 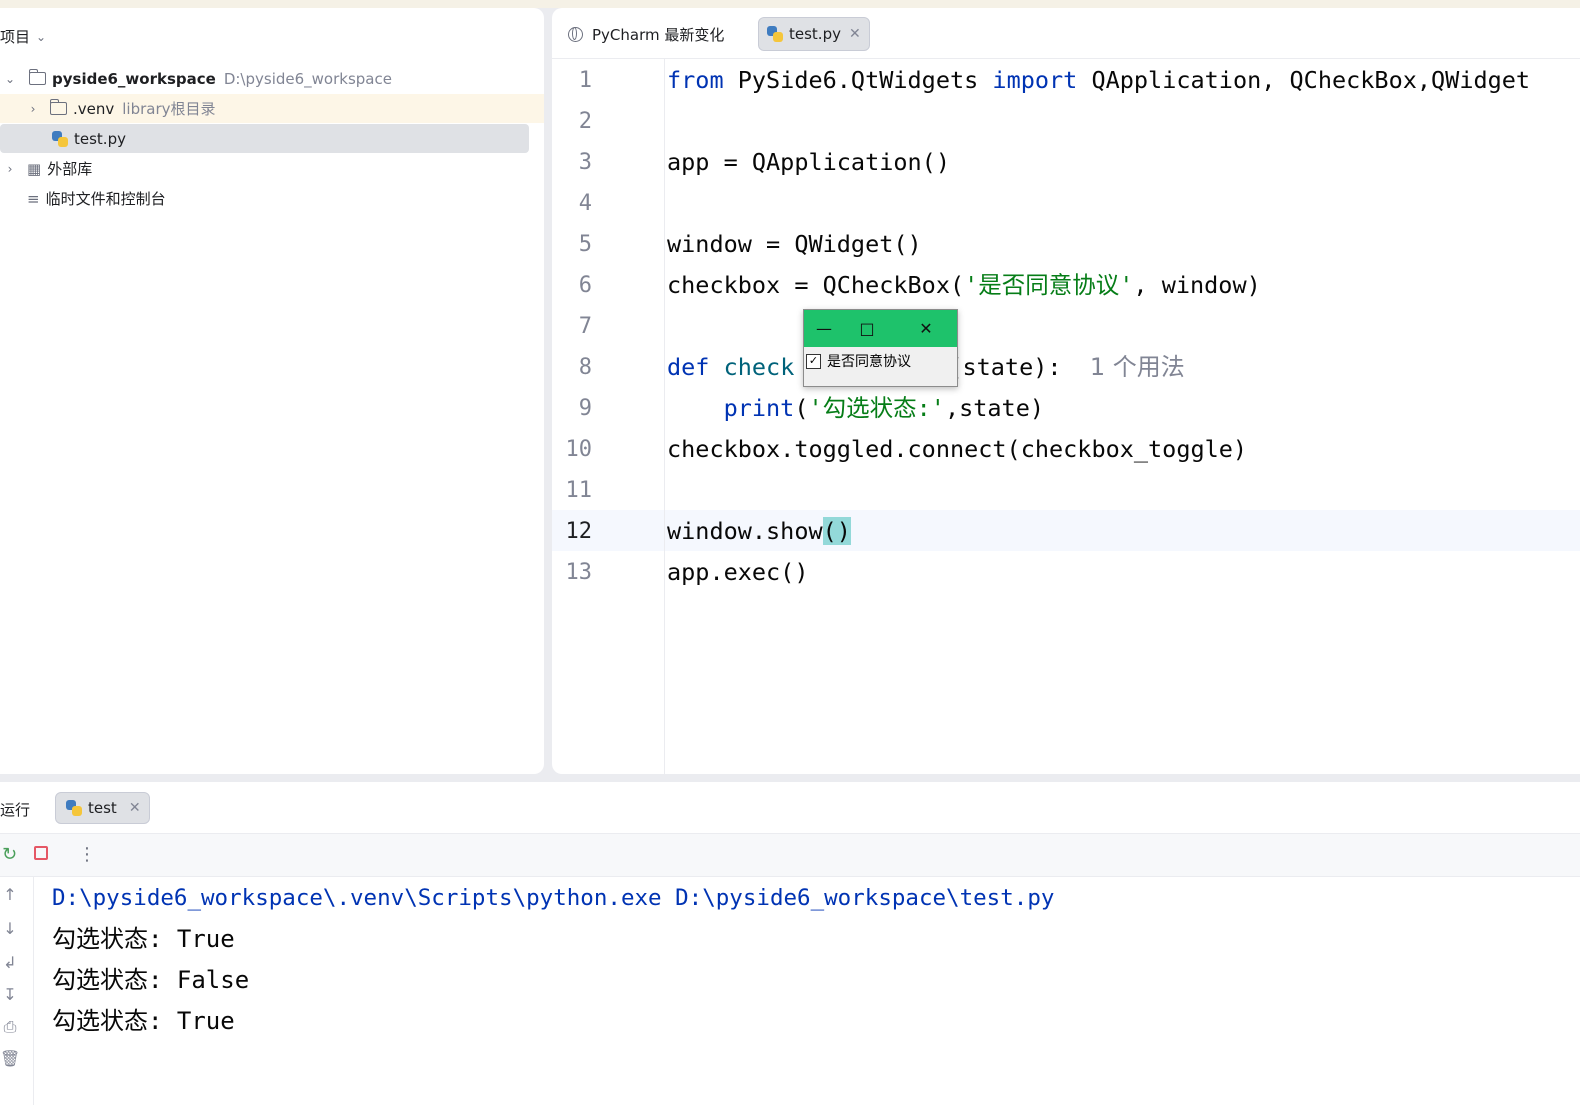 What do you see at coordinates (307, 78) in the screenshot?
I see `root-folder-path: D:\pyside6_workspace` at bounding box center [307, 78].